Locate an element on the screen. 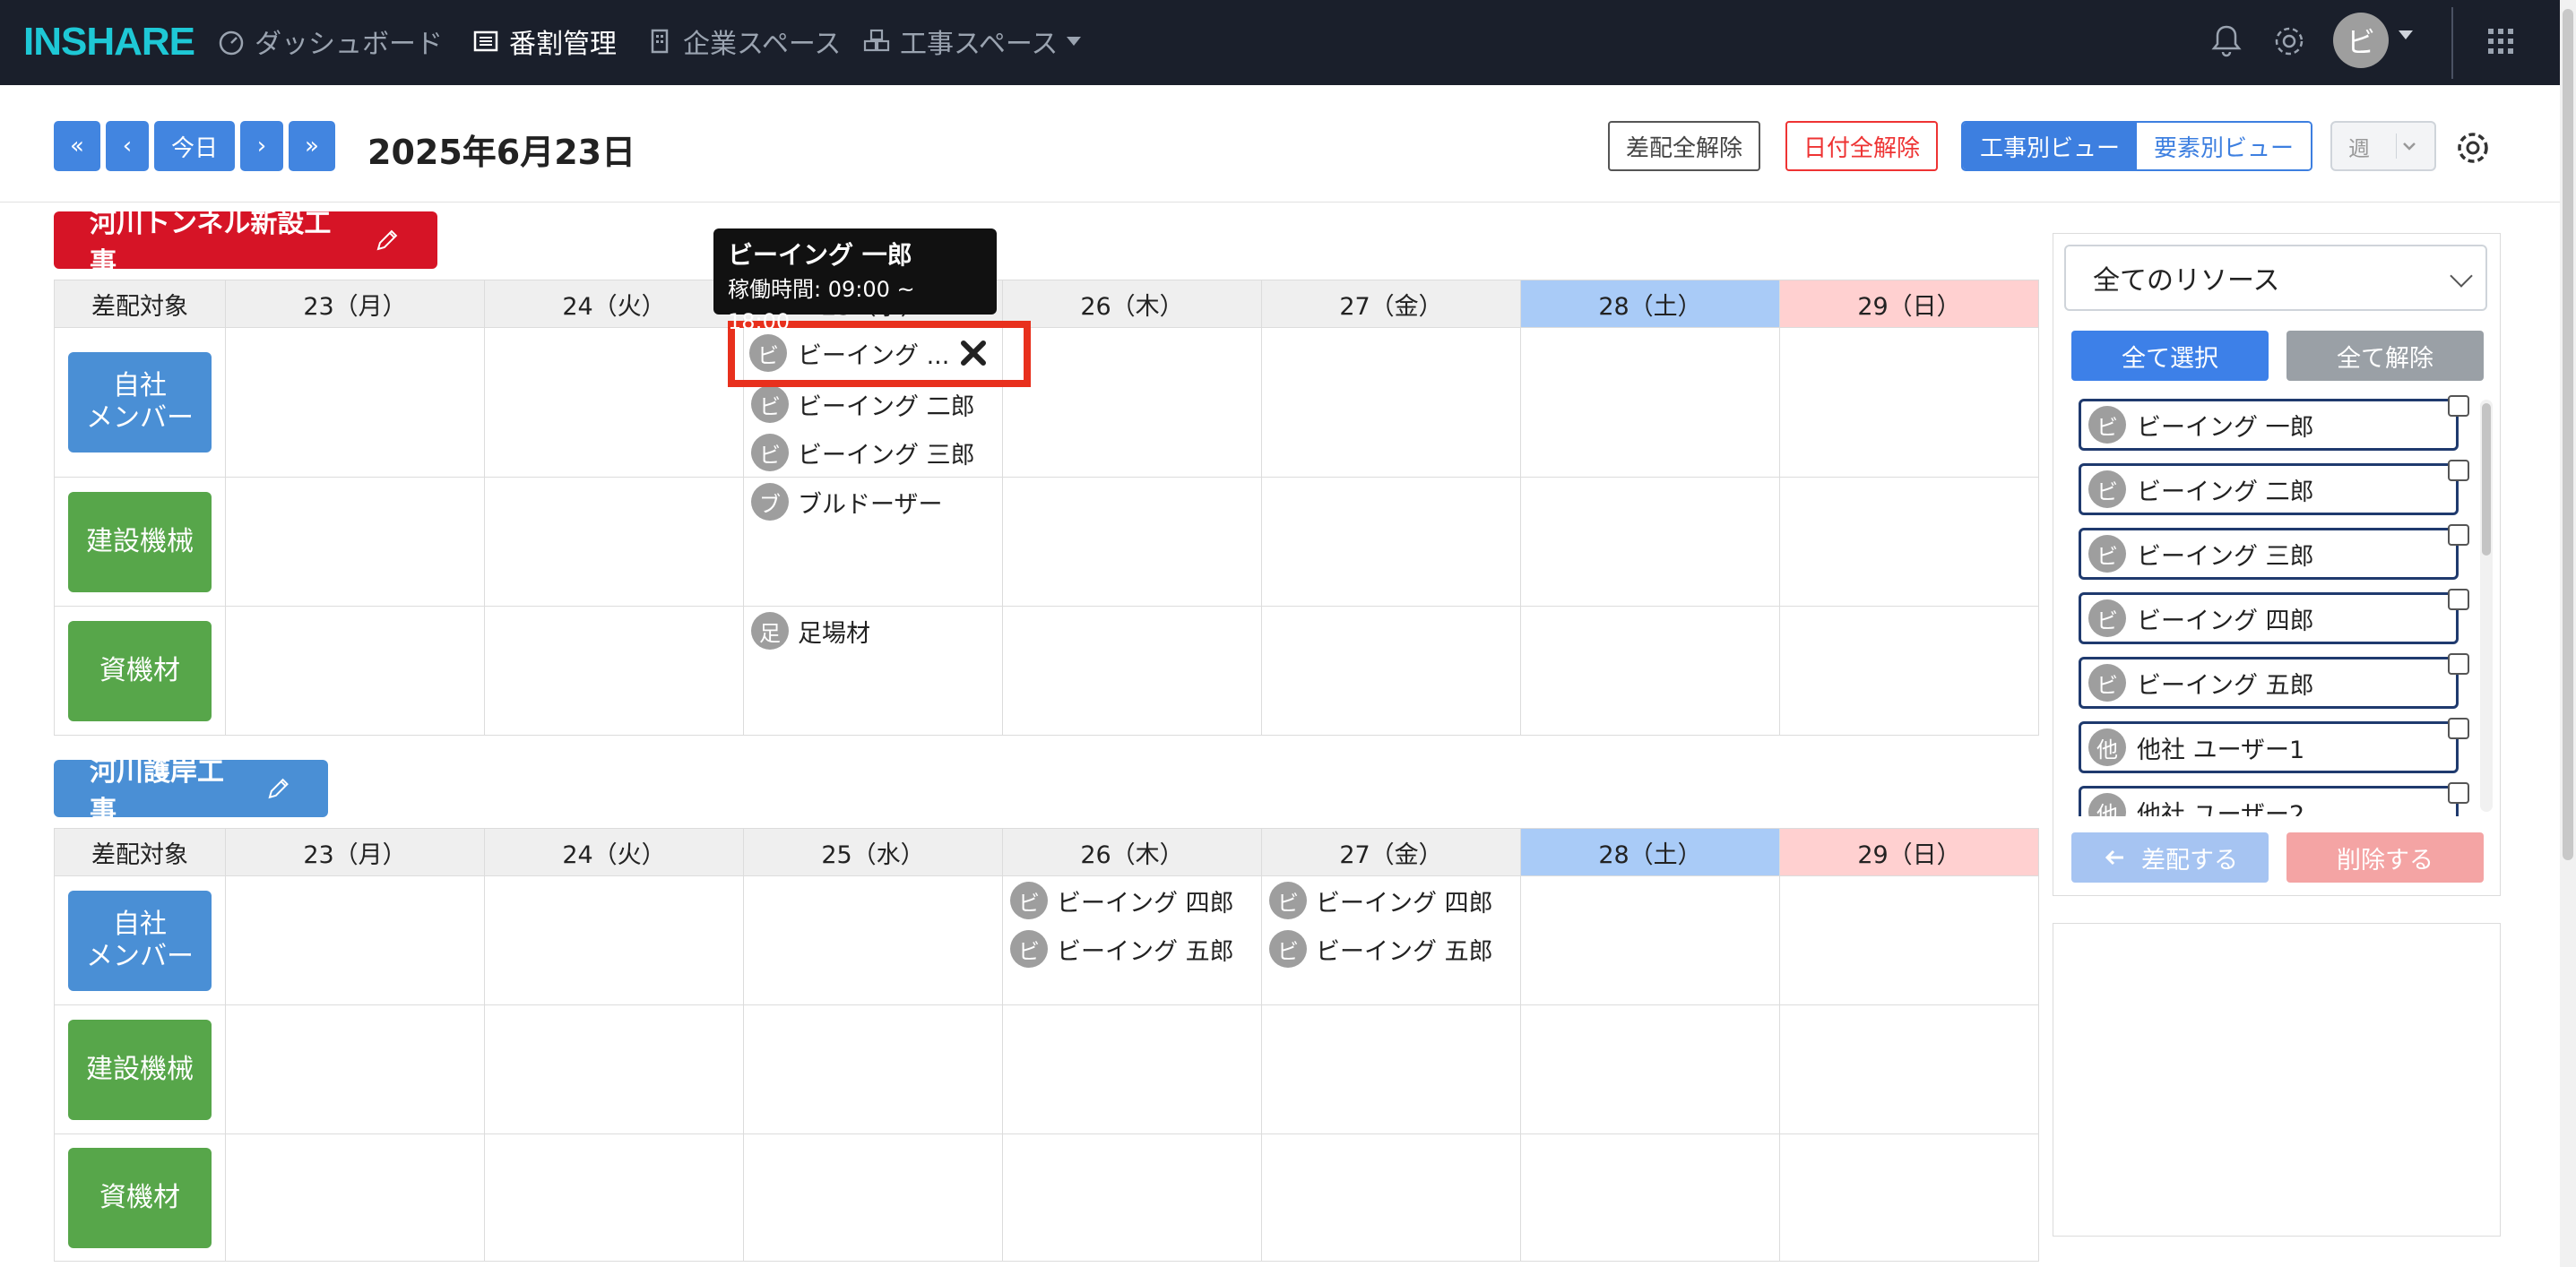  day-cell: ブブルドーザー is located at coordinates (873, 542).